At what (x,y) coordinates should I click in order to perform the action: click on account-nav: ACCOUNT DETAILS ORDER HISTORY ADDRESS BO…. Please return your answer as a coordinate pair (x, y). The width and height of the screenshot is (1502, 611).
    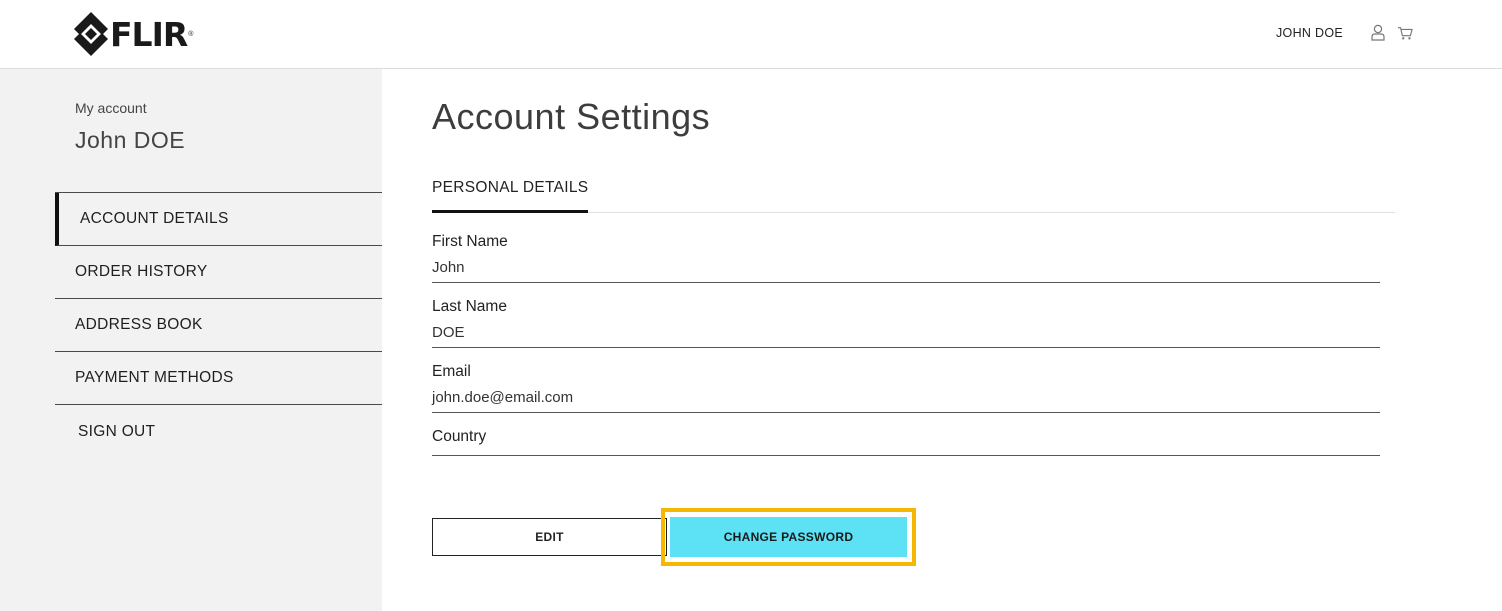
    Looking at the image, I should click on (218, 325).